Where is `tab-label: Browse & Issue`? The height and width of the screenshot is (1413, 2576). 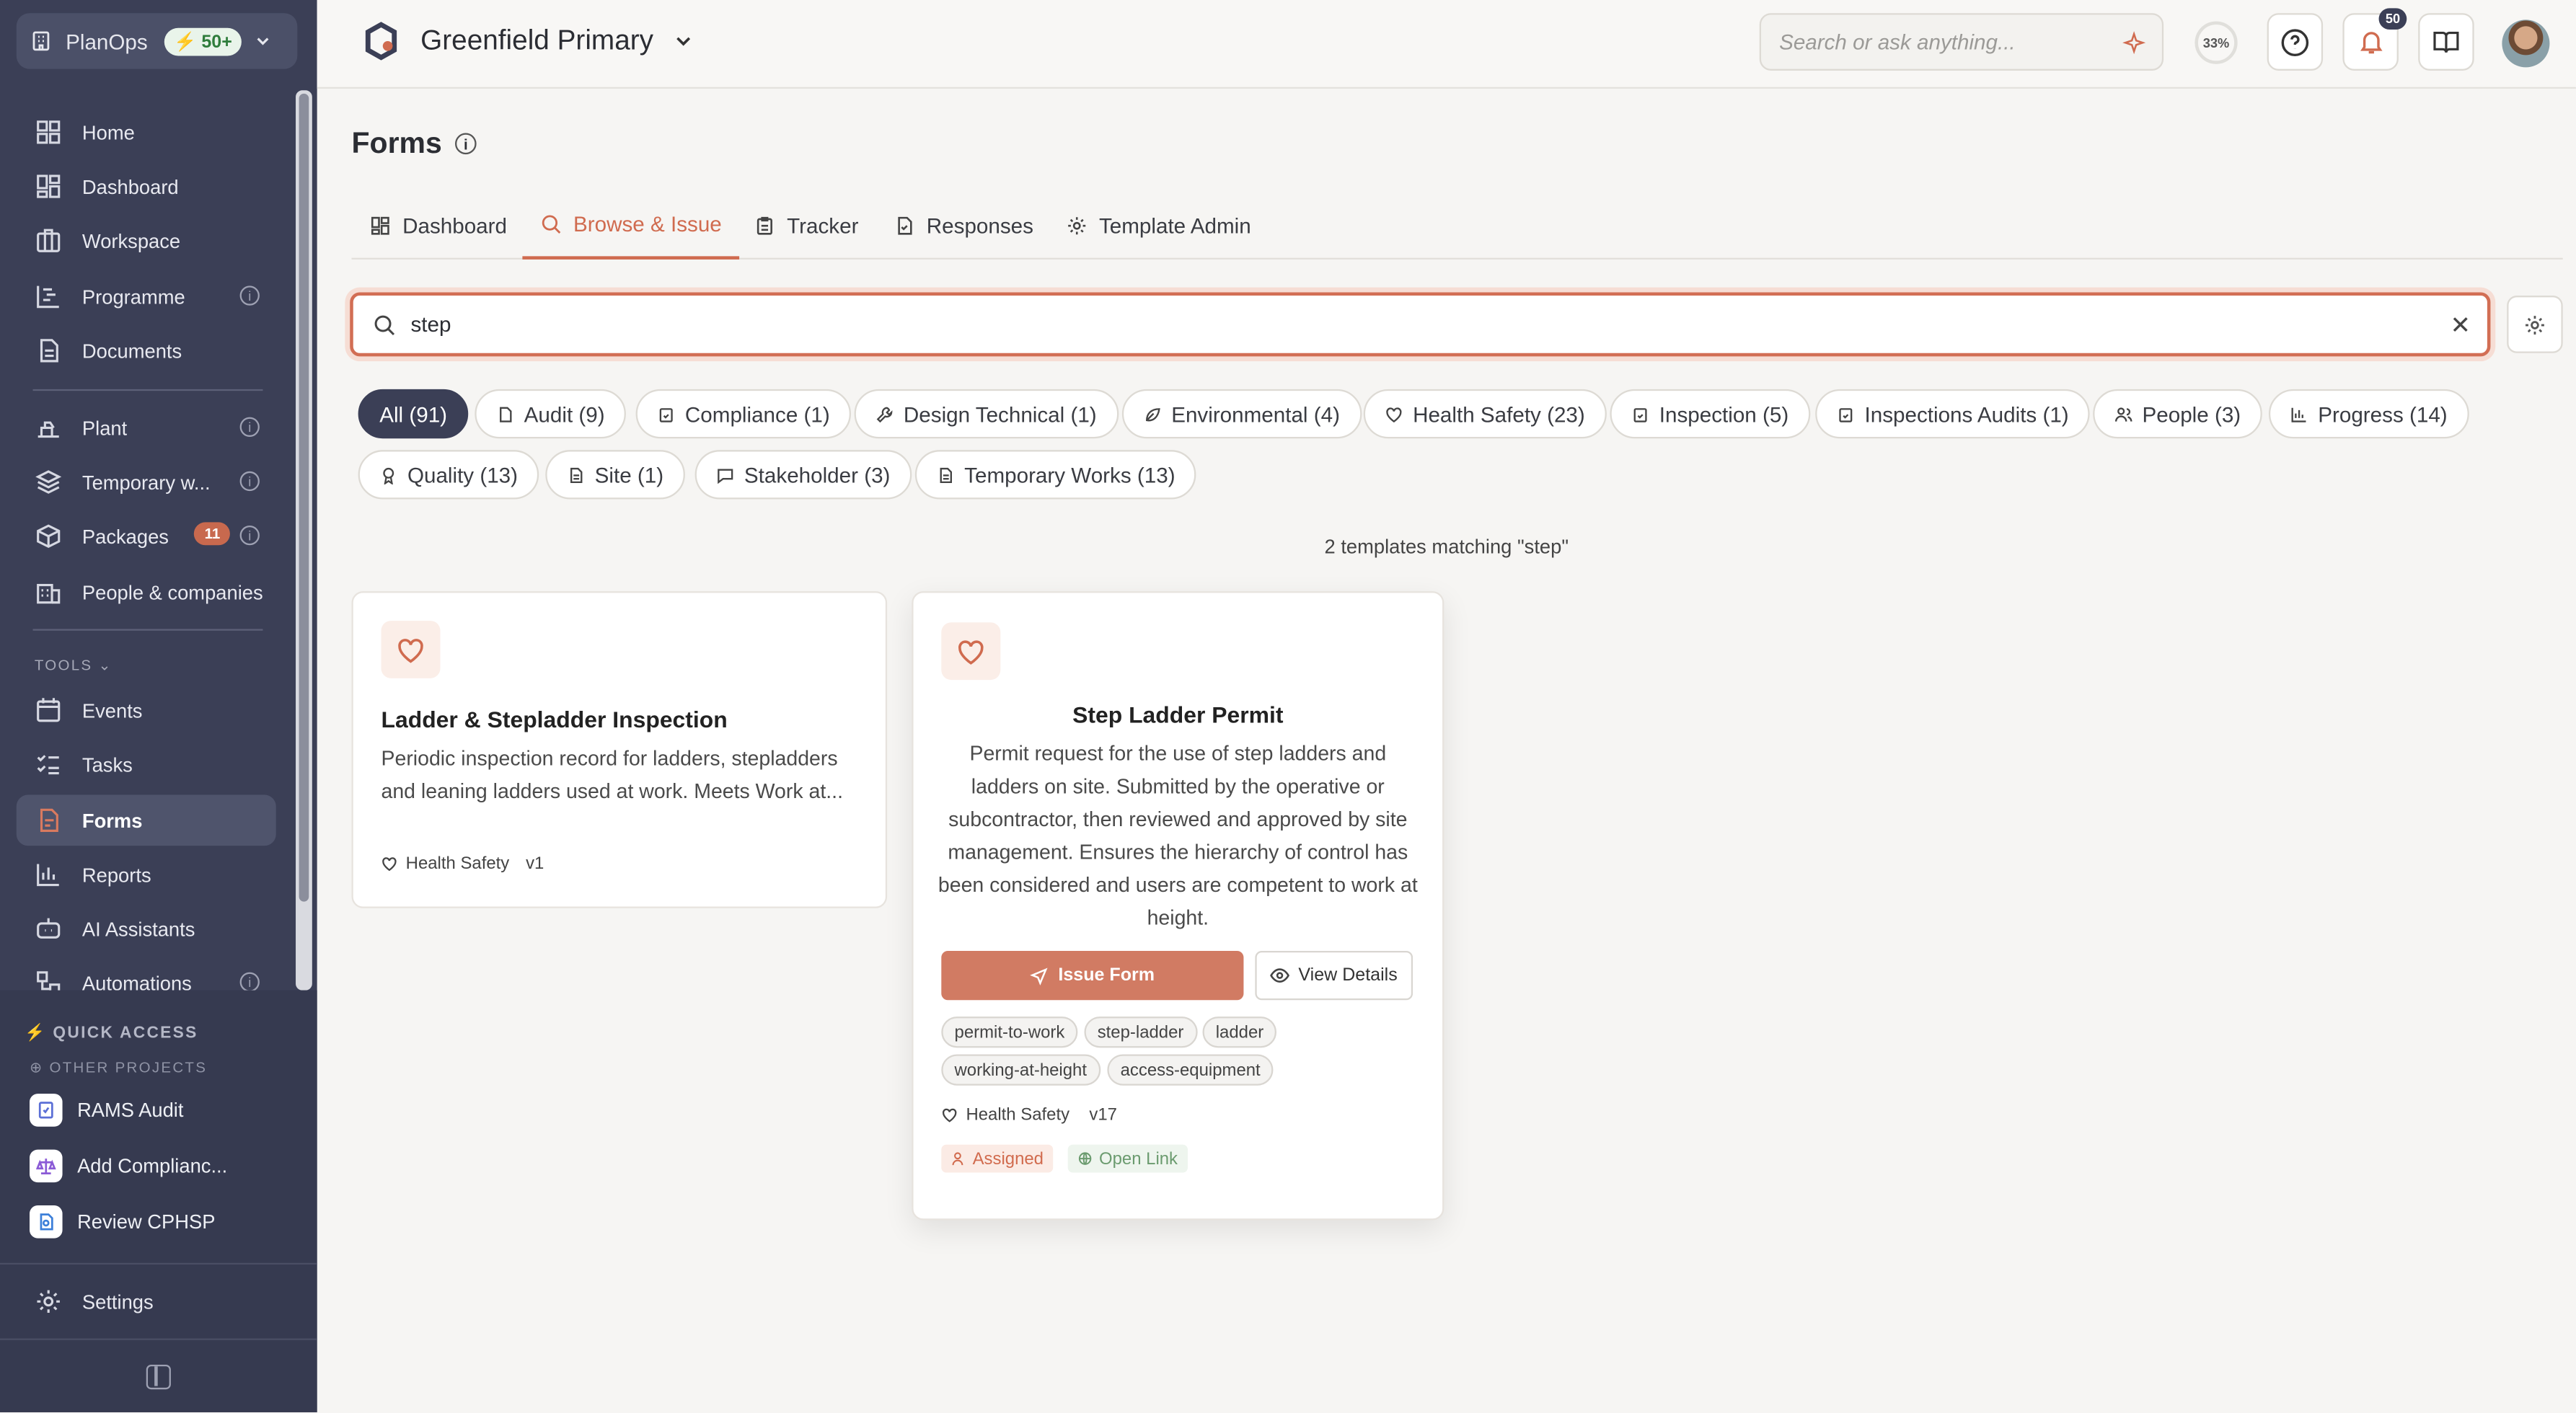
tab-label: Browse & Issue is located at coordinates (647, 224).